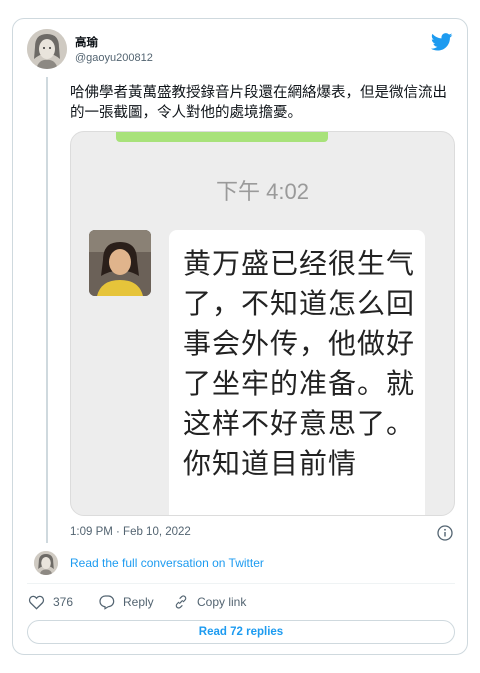 This screenshot has height=673, width=480. Describe the element at coordinates (442, 42) in the screenshot. I see `twitter-logo-icon` at that location.